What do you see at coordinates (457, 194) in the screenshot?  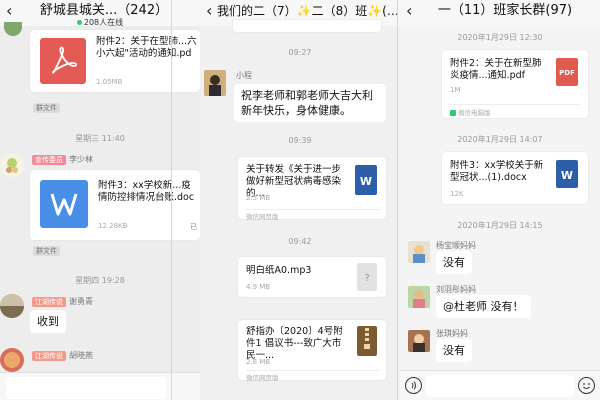 I see `file-size: 12K` at bounding box center [457, 194].